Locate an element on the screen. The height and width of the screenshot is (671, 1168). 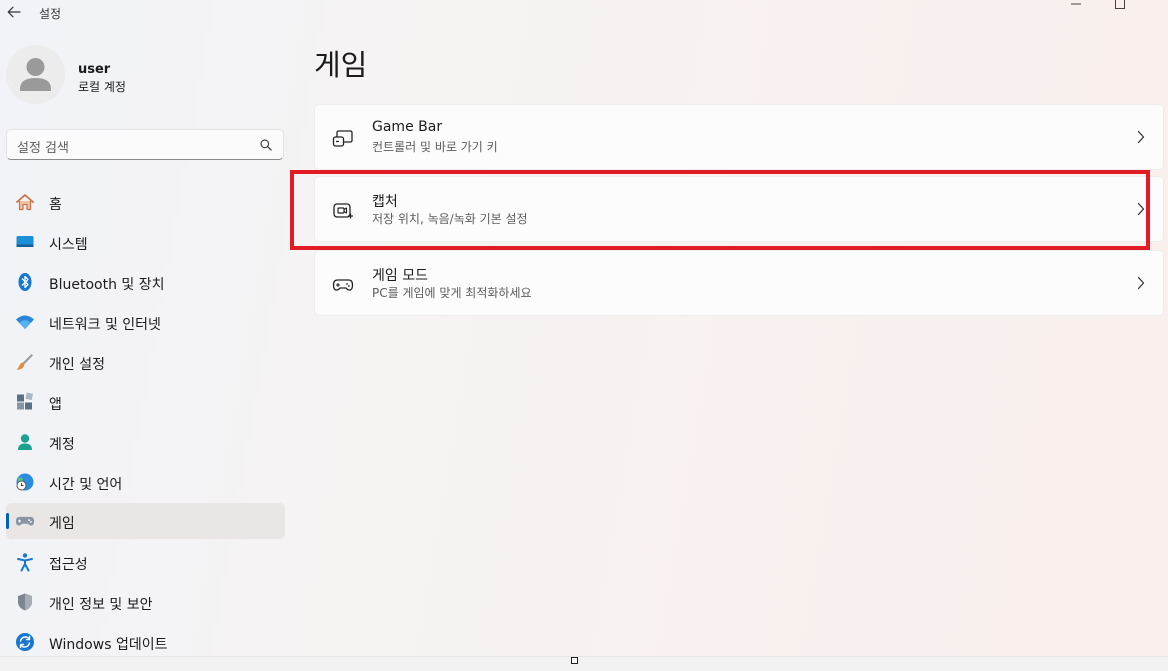
avatar is located at coordinates (35, 74).